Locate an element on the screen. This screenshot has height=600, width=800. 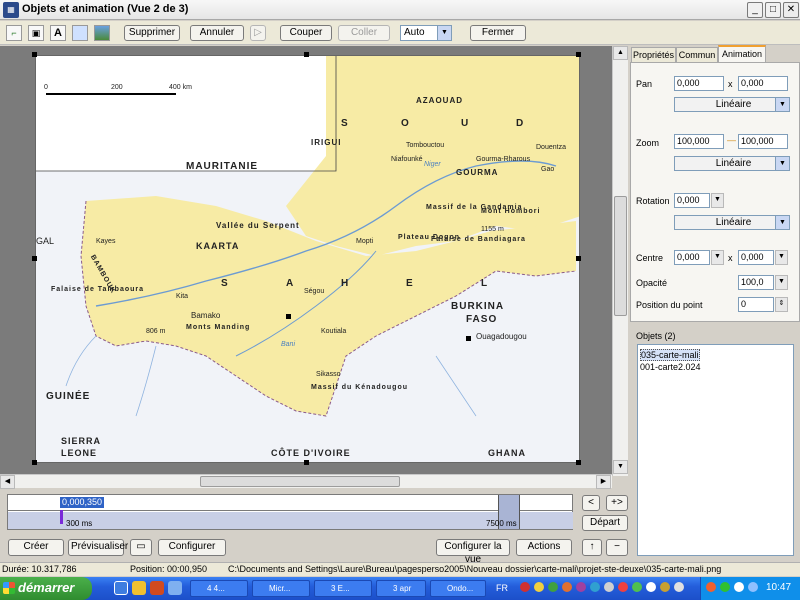
resize-handle-b is located at coordinates (306, 462).